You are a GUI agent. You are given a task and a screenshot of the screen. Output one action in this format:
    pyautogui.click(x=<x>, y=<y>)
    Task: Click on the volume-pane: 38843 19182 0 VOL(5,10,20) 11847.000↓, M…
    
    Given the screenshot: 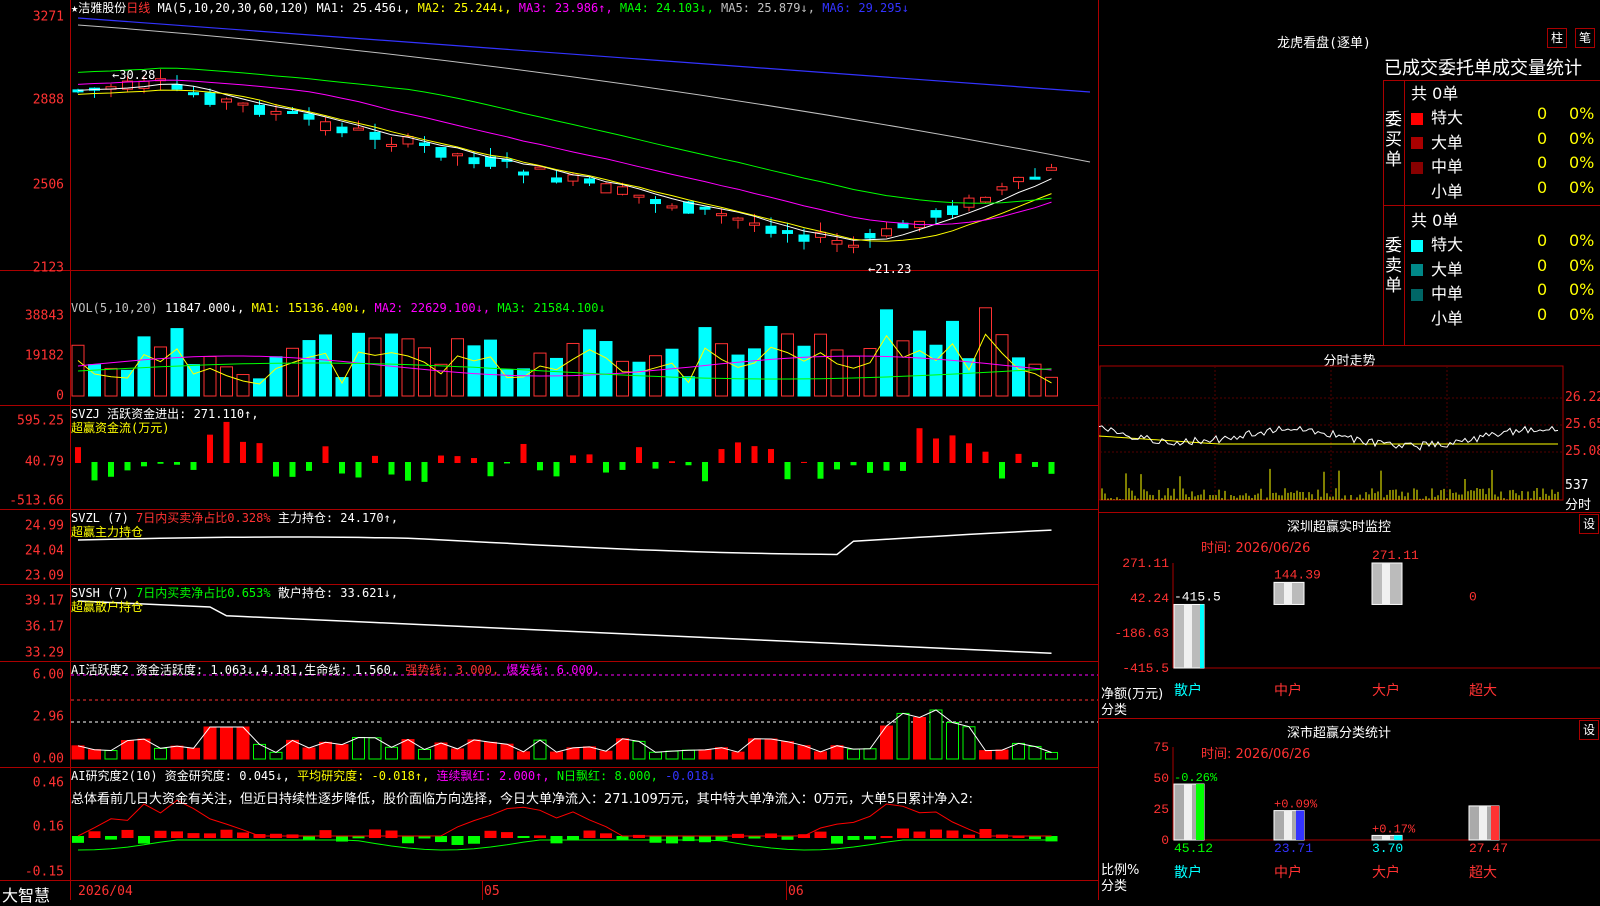 What is the action you would take?
    pyautogui.click(x=549, y=338)
    